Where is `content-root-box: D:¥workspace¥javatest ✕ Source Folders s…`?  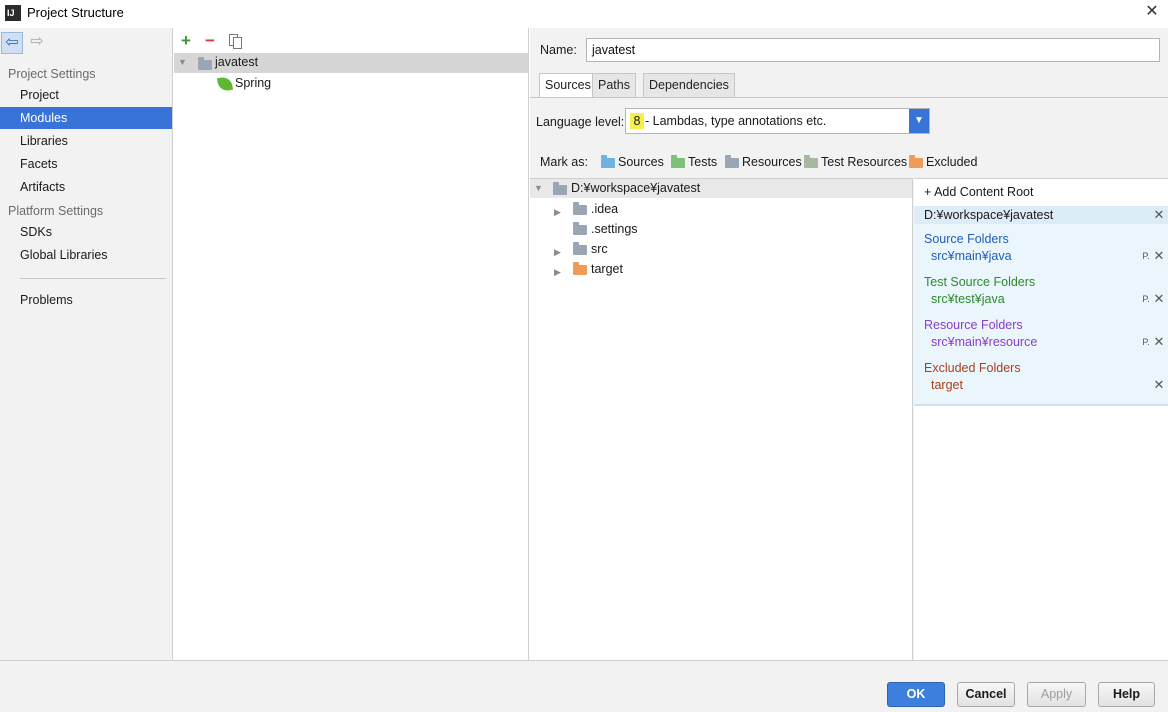
content-root-box: D:¥workspace¥javatest ✕ Source Folders s… is located at coordinates (1041, 306).